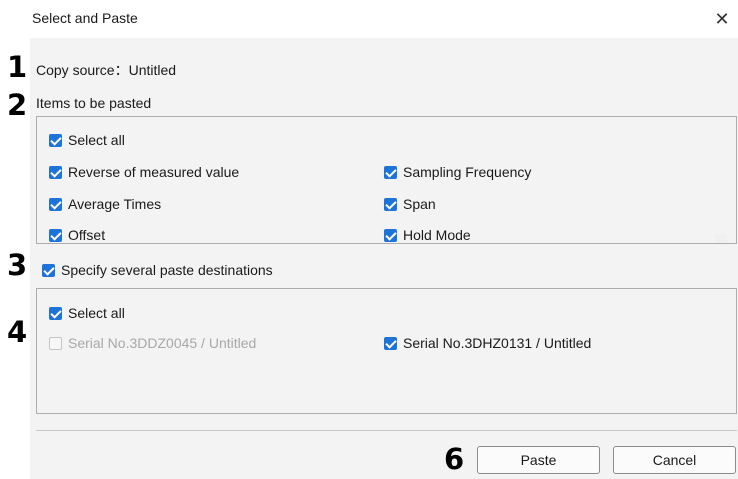  I want to click on item-average-times-checkbox: Average Times, so click(105, 204).